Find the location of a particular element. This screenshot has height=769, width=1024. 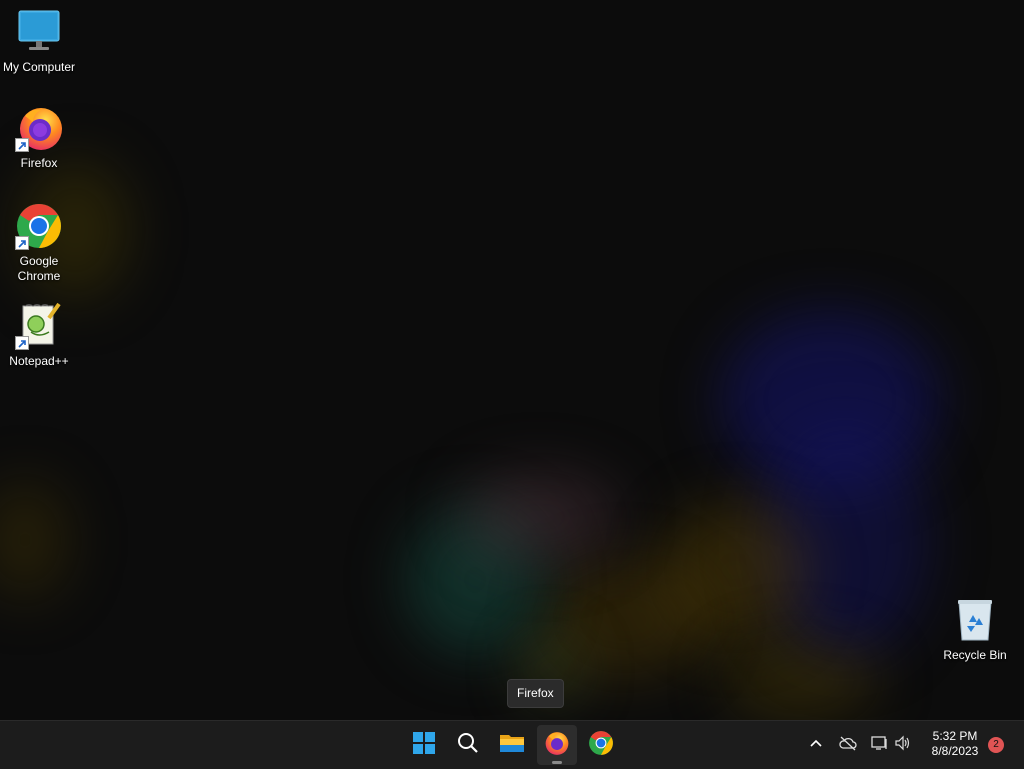

network-tray-button is located at coordinates (880, 745).